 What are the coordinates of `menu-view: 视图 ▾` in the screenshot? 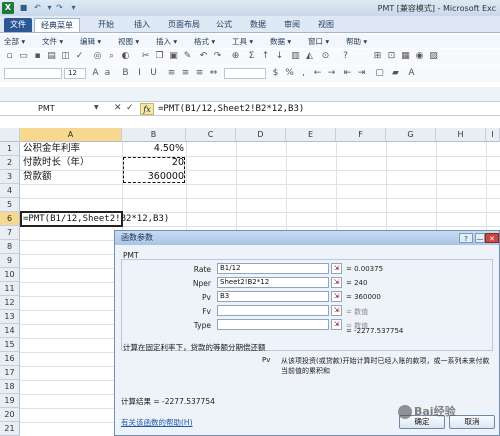 It's located at (128, 41).